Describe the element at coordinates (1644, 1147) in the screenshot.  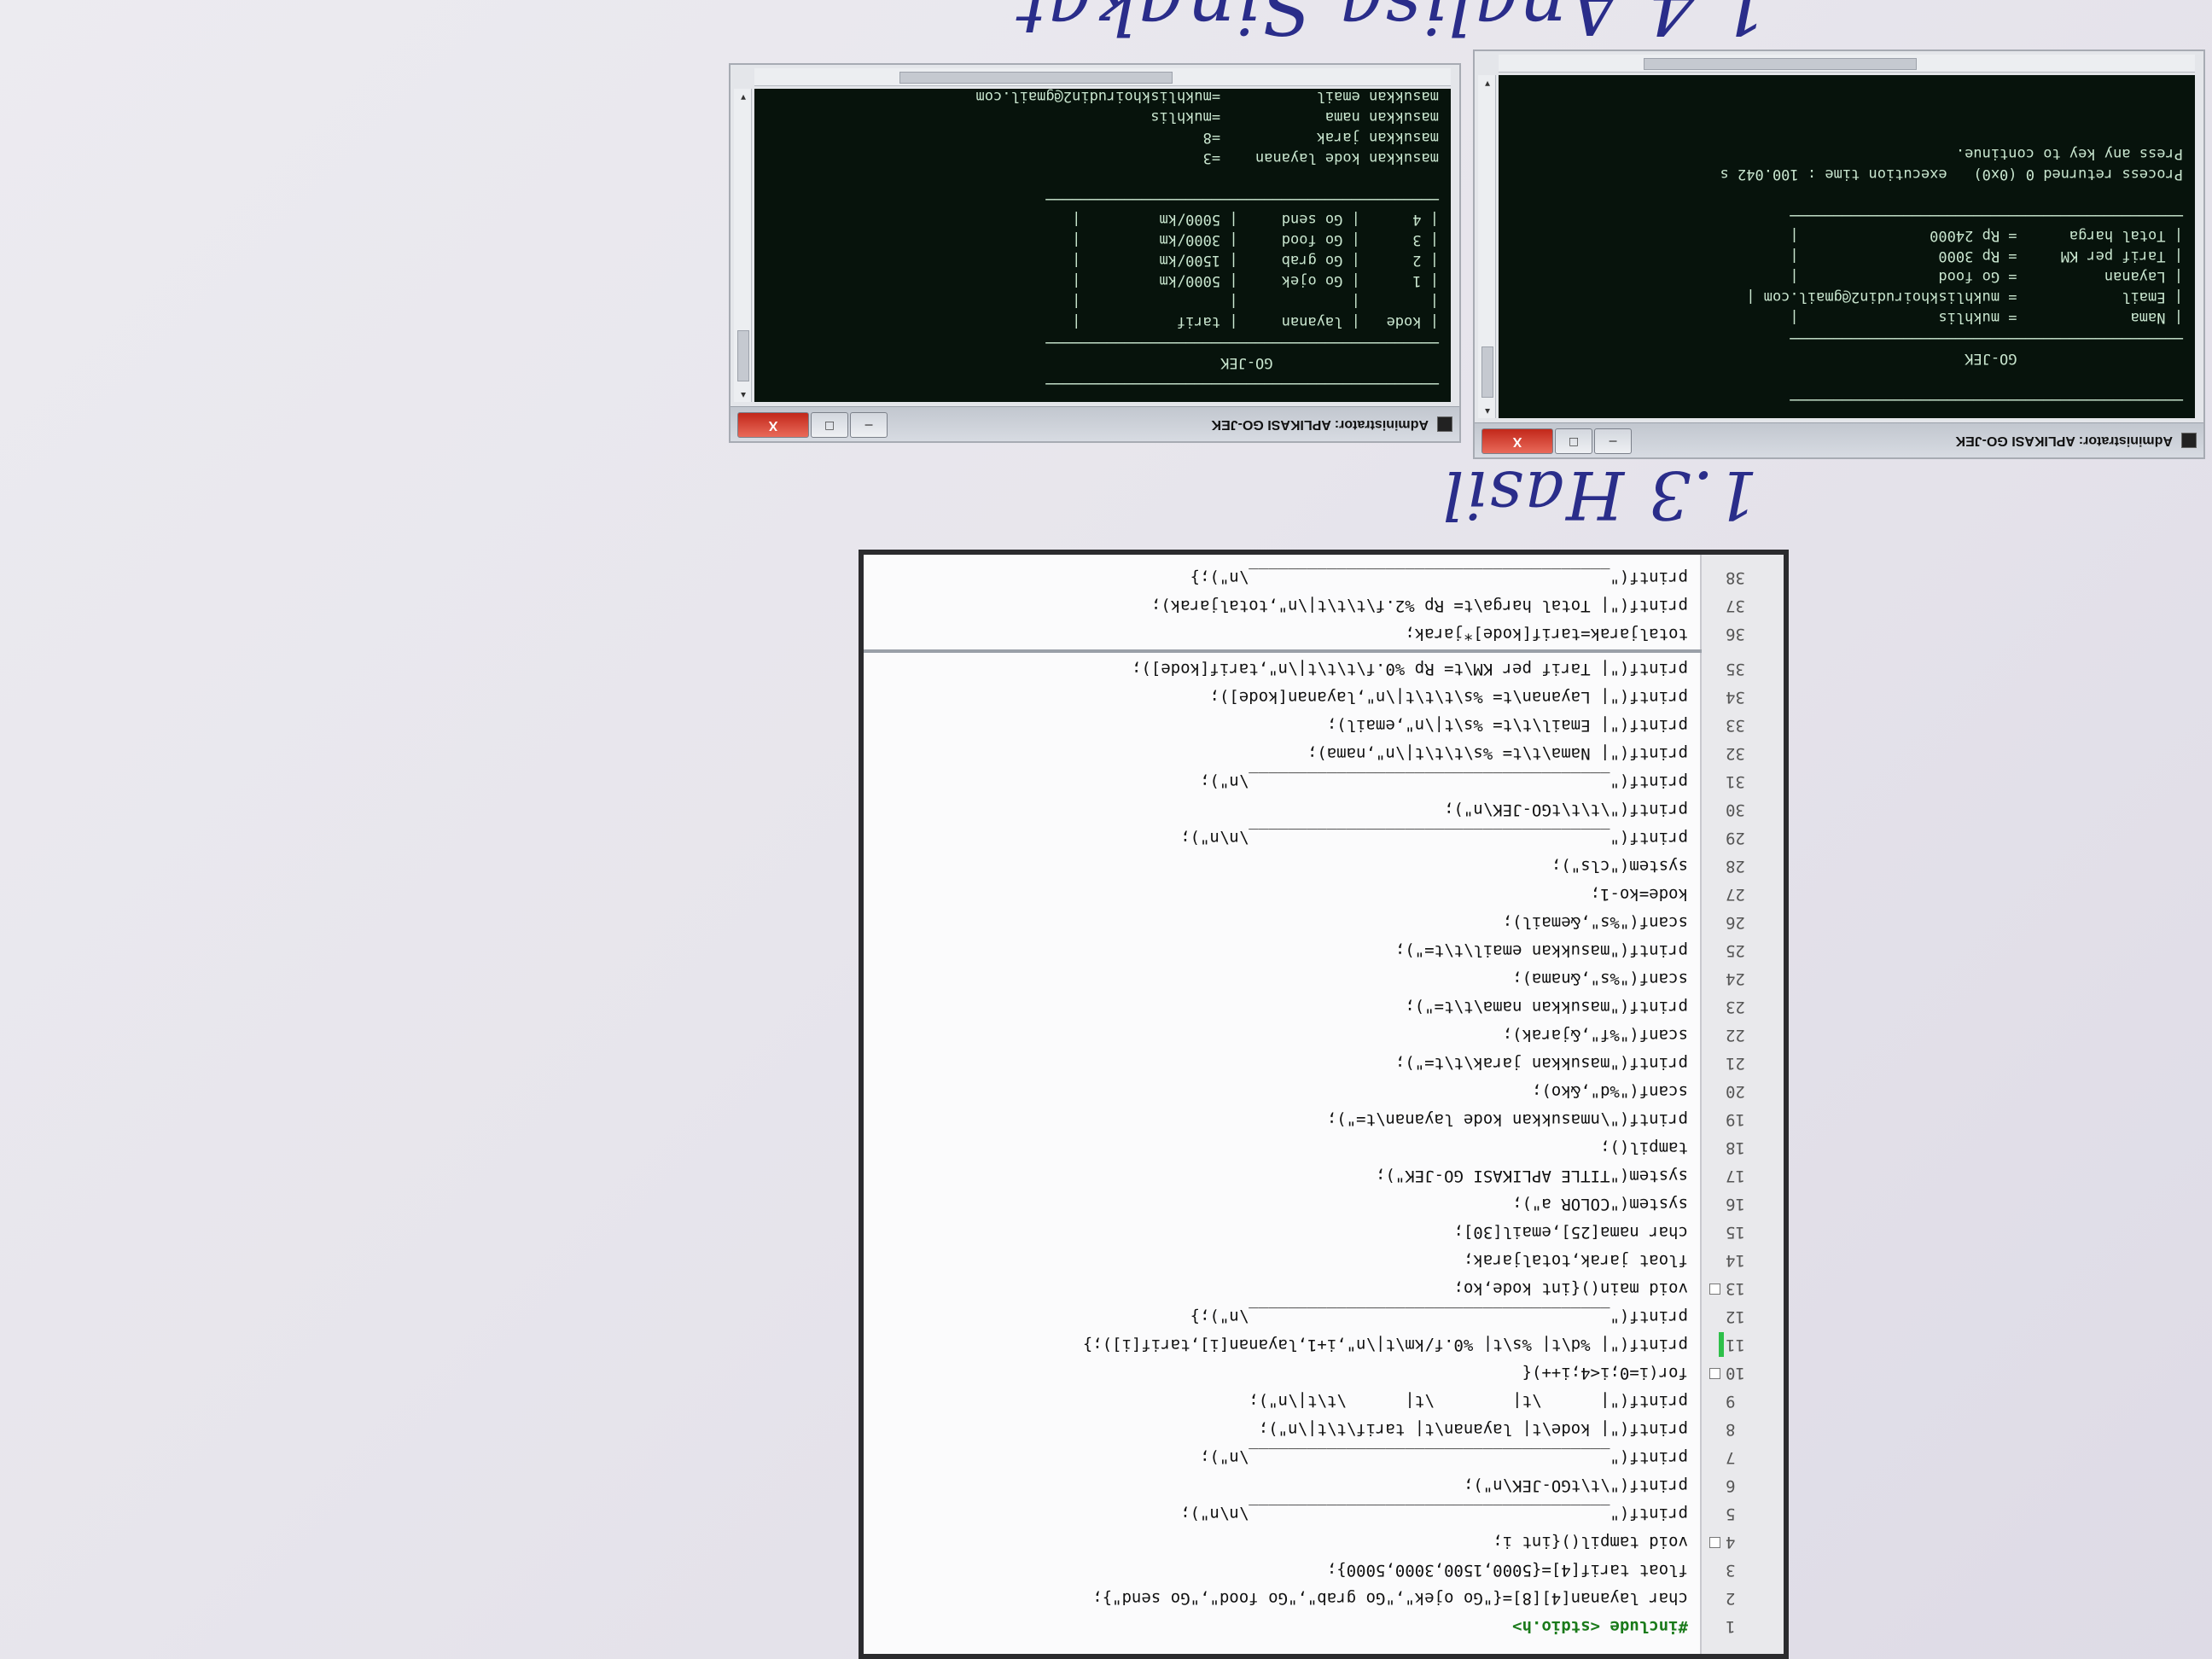
I see `code-text: tampil();` at that location.